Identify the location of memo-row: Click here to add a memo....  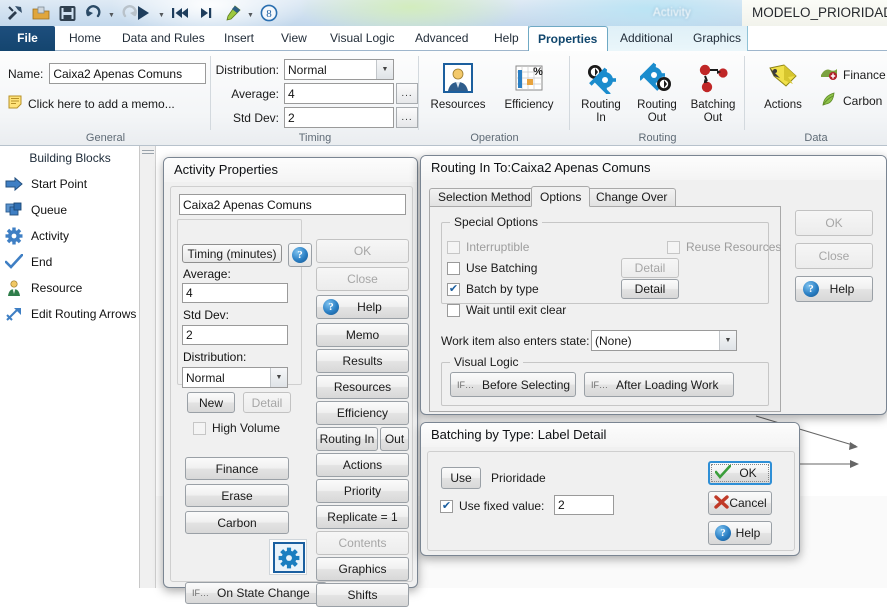
(91, 103).